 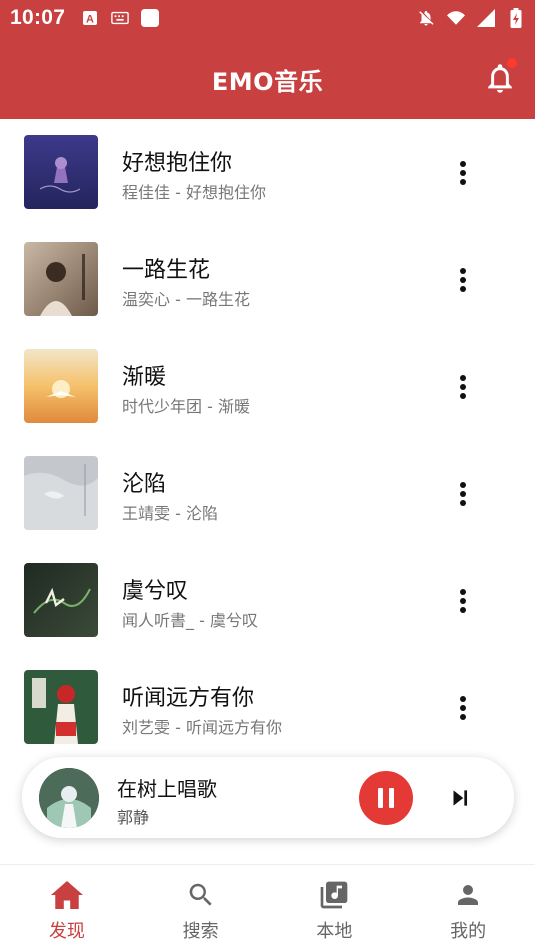 I want to click on notifications-off-icon, so click(x=426, y=18).